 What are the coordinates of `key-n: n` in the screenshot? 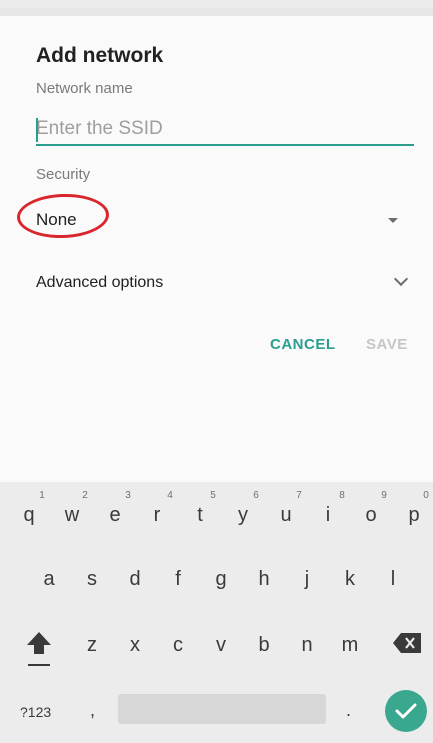 It's located at (307, 645).